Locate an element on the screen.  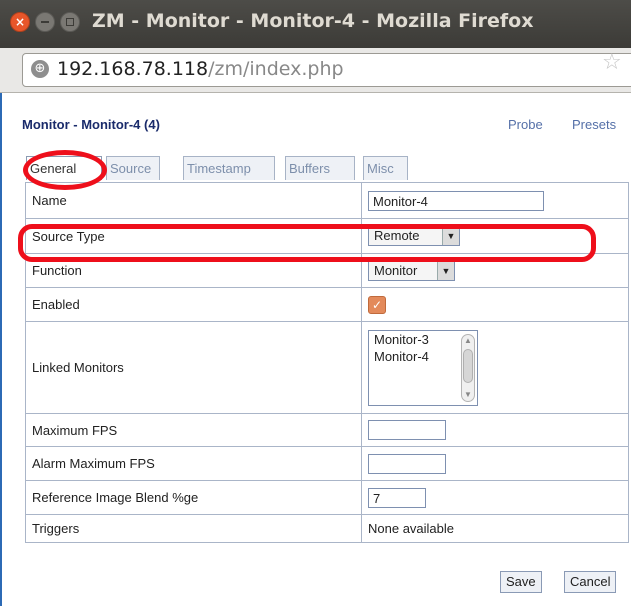
max-fps-input is located at coordinates (407, 430).